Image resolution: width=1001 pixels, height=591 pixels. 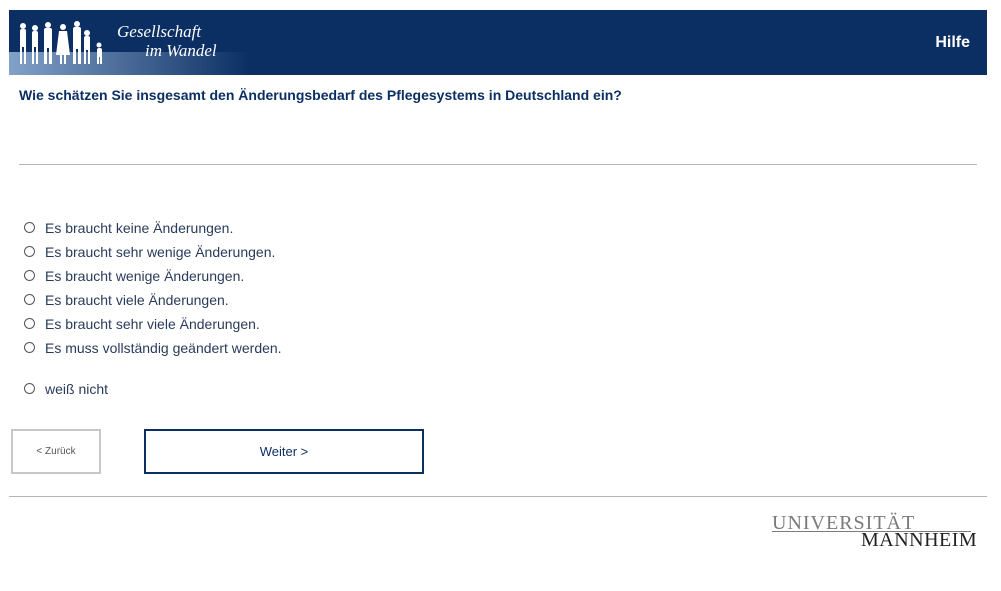 I want to click on logo-line-1: Gesellschaft, so click(x=159, y=31).